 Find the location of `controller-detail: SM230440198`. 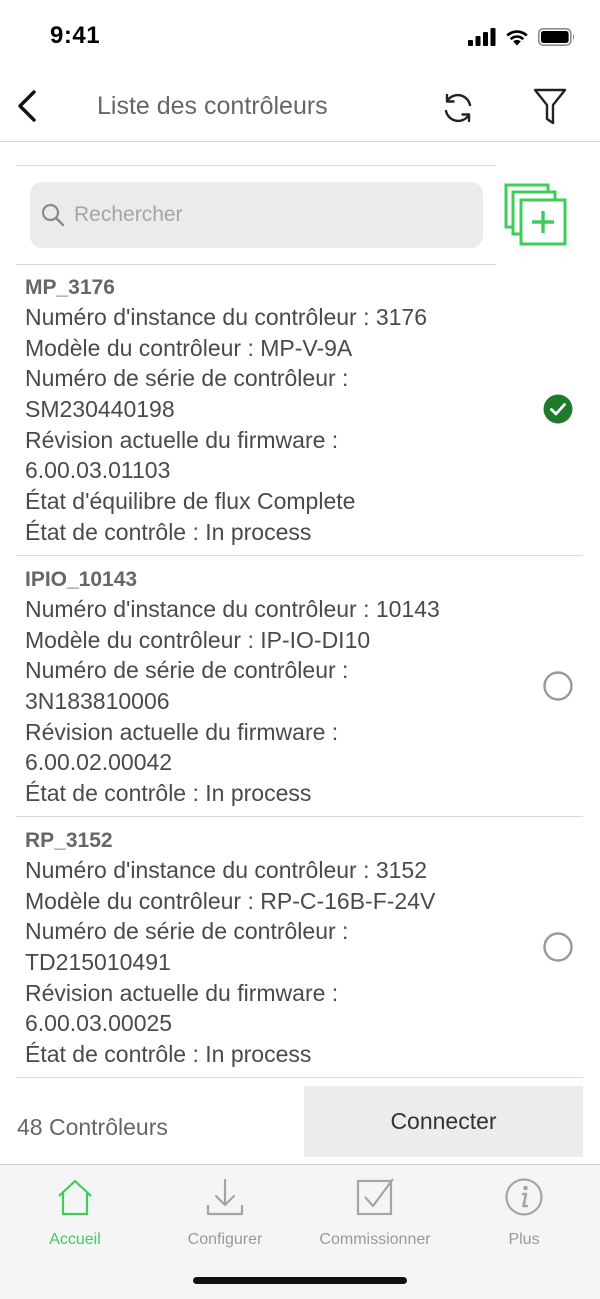

controller-detail: SM230440198 is located at coordinates (100, 409).